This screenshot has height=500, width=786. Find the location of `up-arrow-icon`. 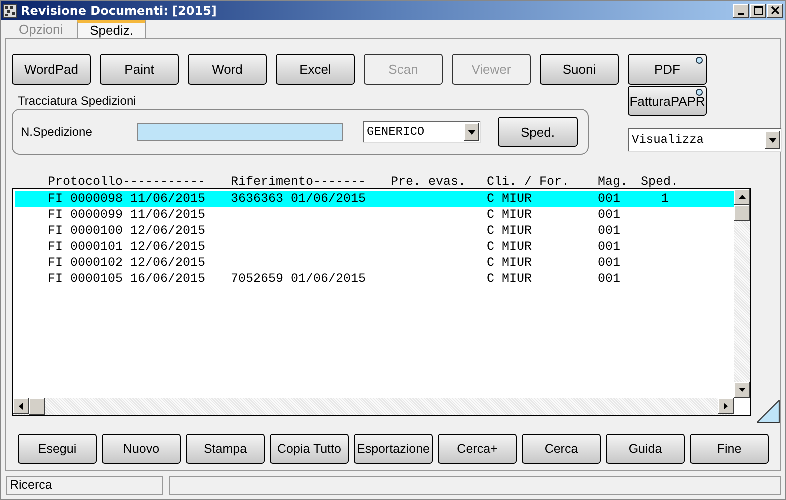

up-arrow-icon is located at coordinates (742, 197).